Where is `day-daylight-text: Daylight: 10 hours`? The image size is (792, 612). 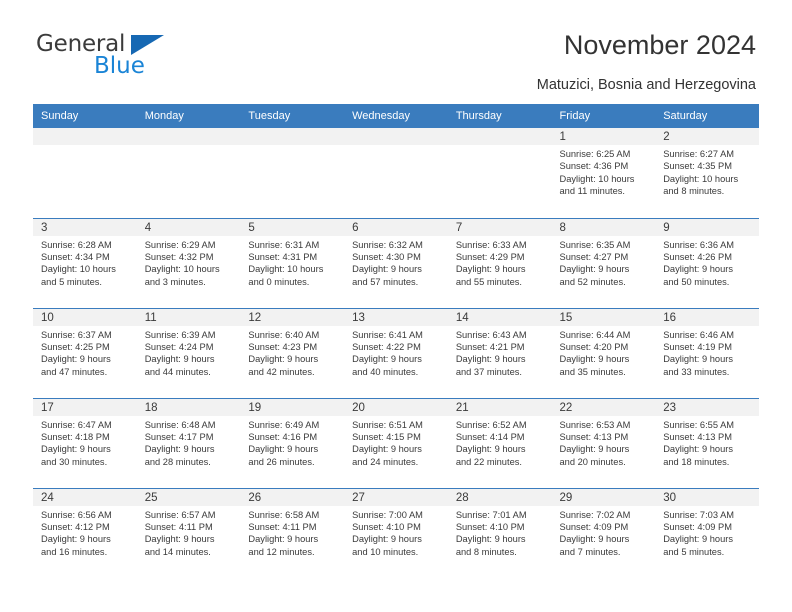
day-daylight-text: Daylight: 10 hours is located at coordinates (286, 269).